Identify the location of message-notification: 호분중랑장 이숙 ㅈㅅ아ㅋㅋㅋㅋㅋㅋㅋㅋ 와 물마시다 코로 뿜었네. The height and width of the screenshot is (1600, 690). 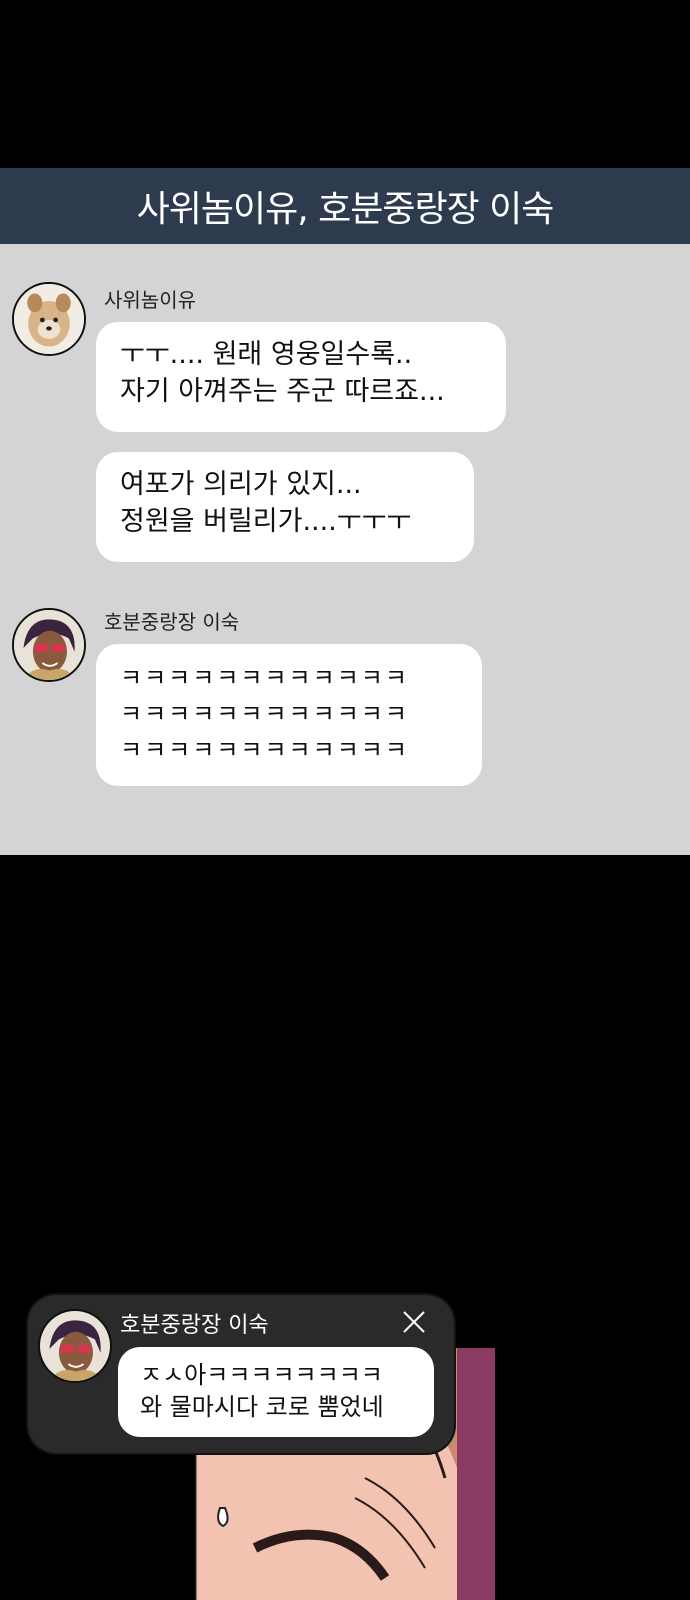
(241, 1374).